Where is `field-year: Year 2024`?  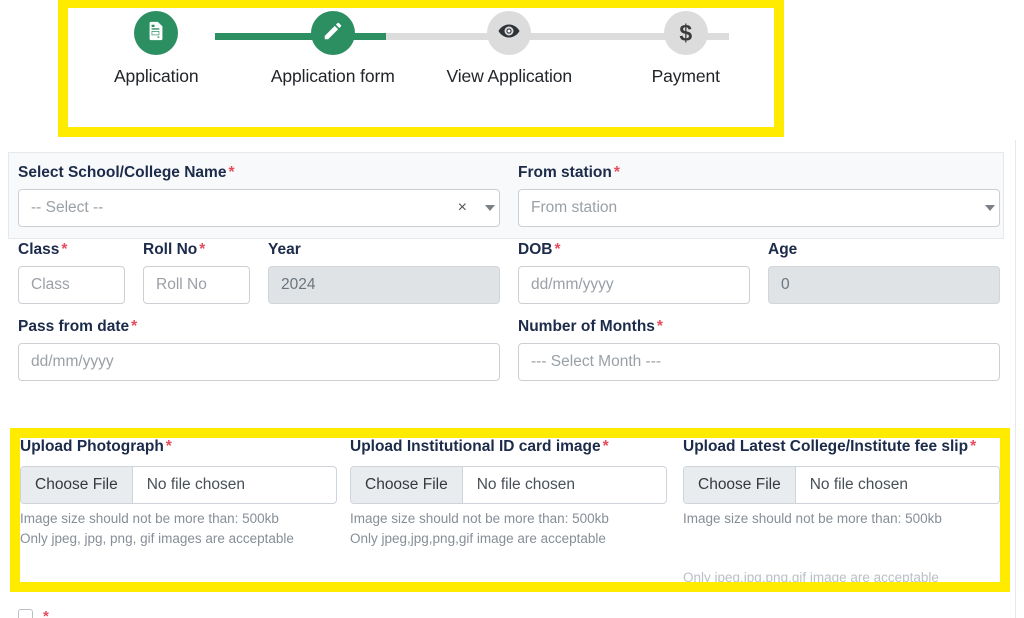 field-year: Year 2024 is located at coordinates (393, 273).